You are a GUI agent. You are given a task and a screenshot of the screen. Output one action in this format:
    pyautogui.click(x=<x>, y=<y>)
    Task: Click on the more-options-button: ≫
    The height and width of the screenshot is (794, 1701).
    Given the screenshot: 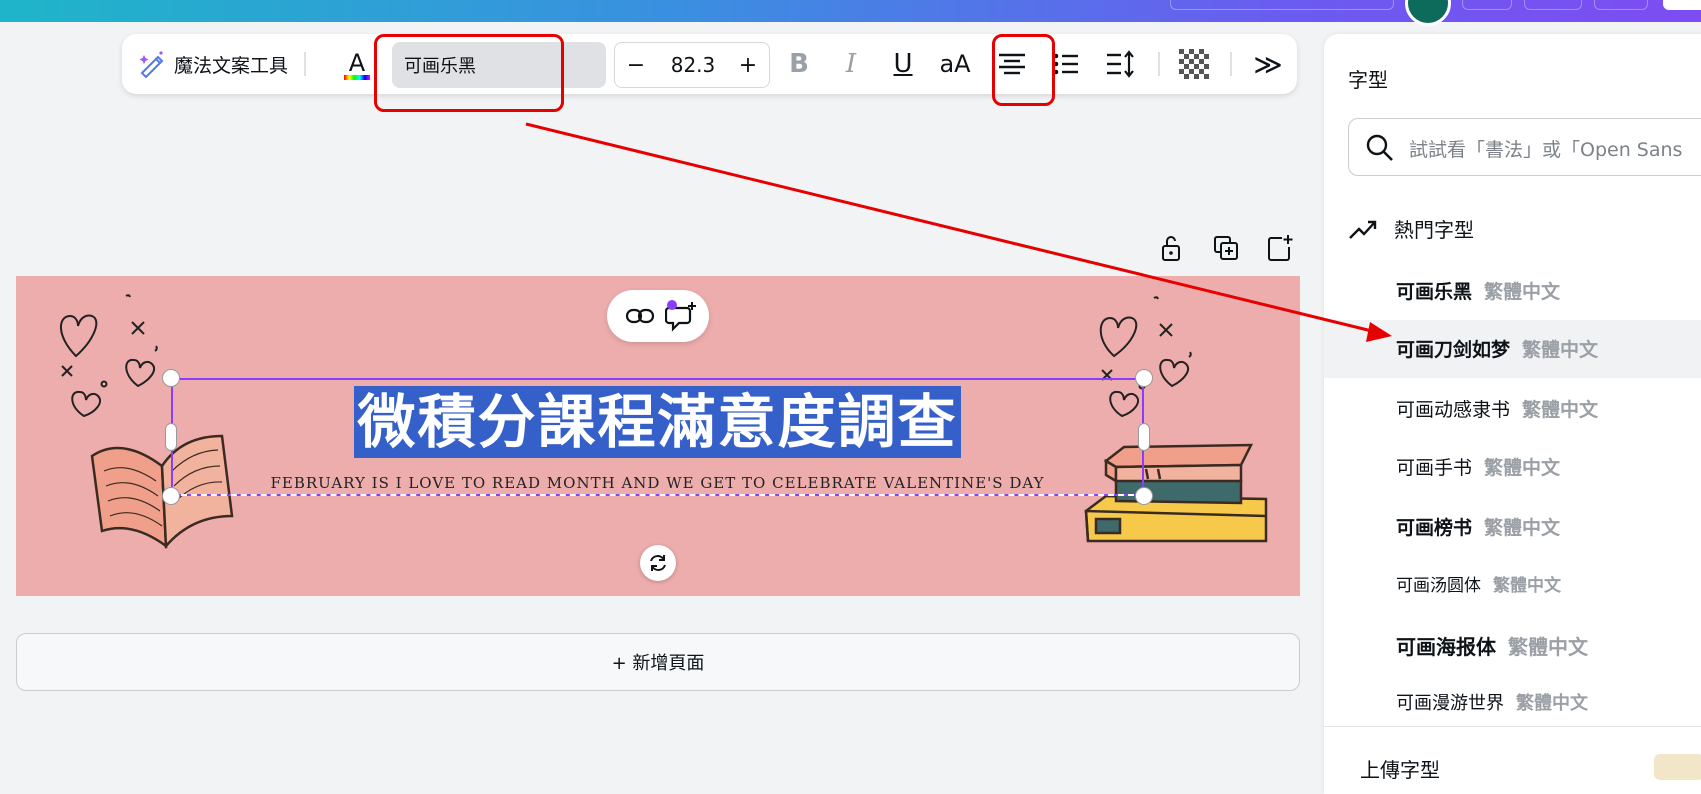 What is the action you would take?
    pyautogui.click(x=1268, y=64)
    